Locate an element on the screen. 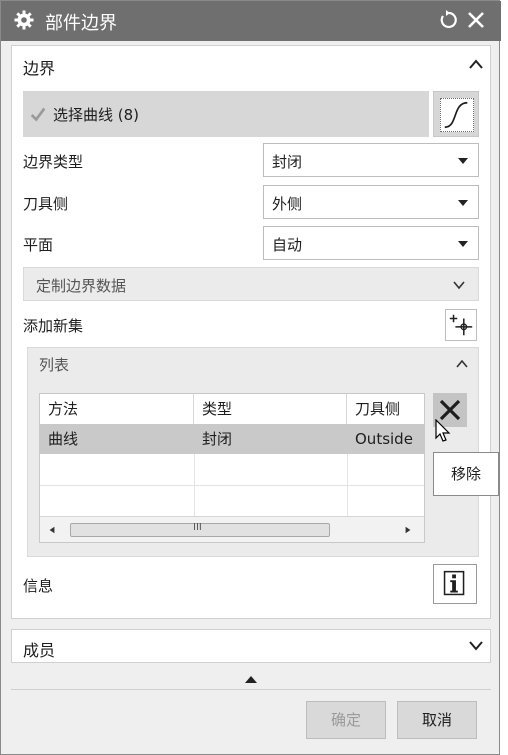 This screenshot has height=755, width=508. curve-icon is located at coordinates (456, 115).